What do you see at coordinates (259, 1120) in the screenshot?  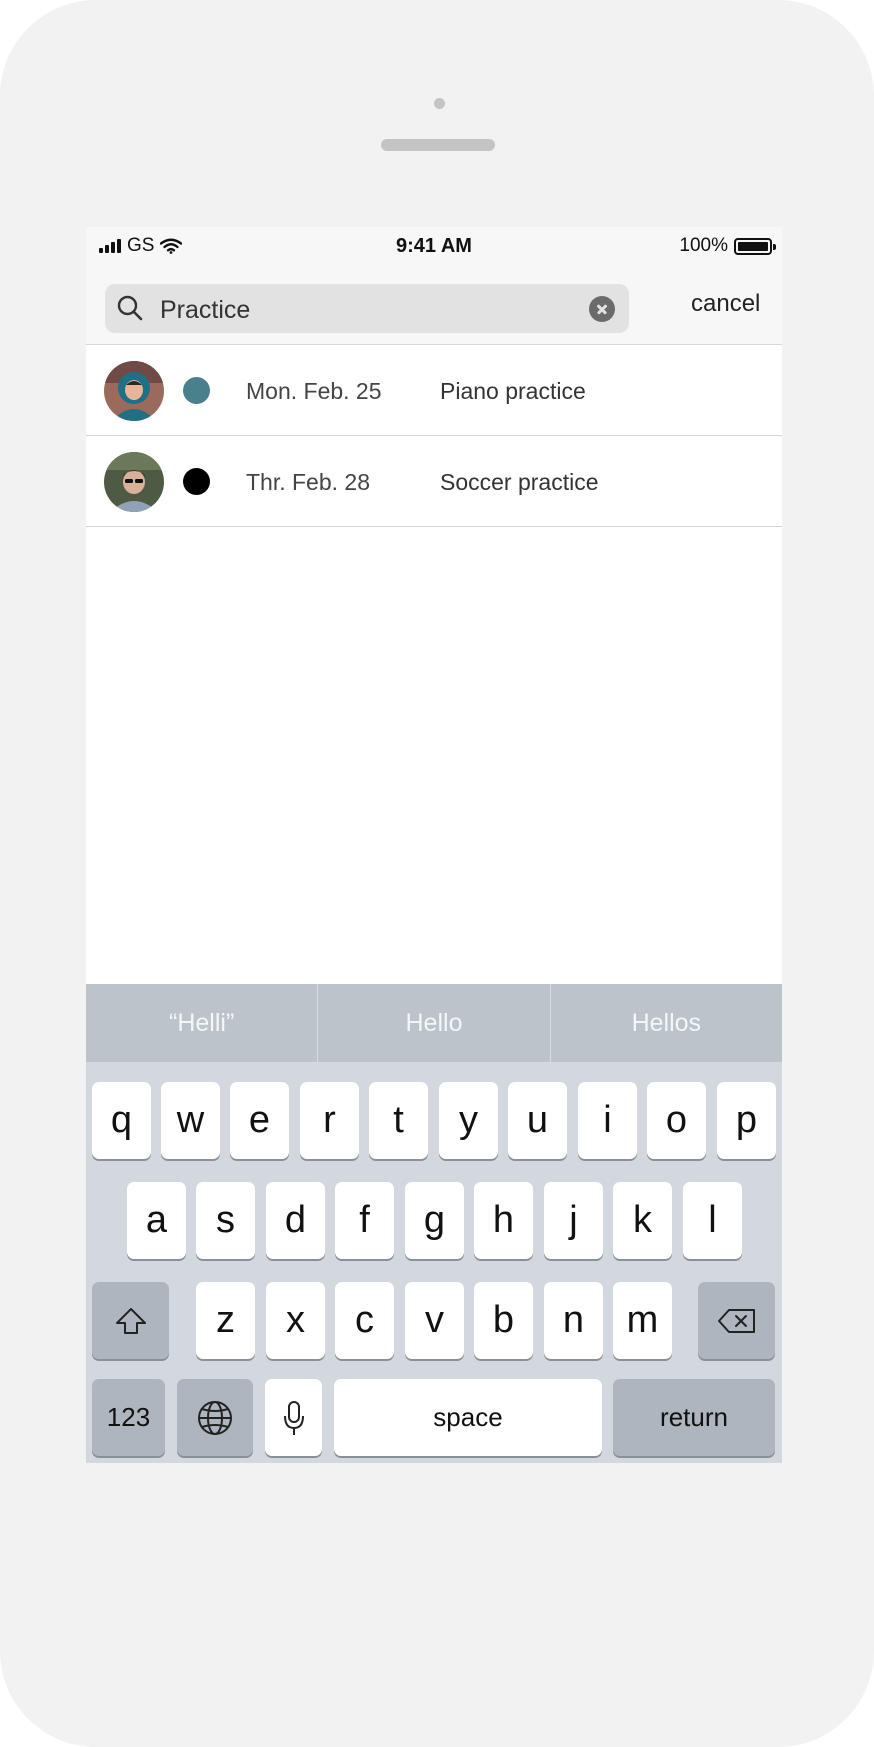 I see `key-e: e` at bounding box center [259, 1120].